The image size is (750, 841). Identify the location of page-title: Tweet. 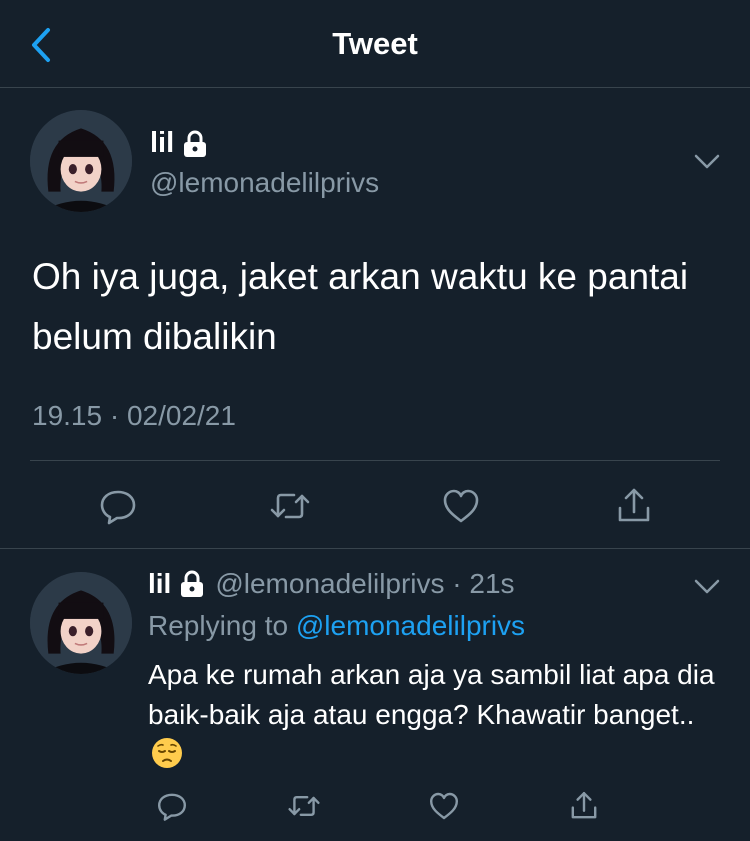
(375, 43).